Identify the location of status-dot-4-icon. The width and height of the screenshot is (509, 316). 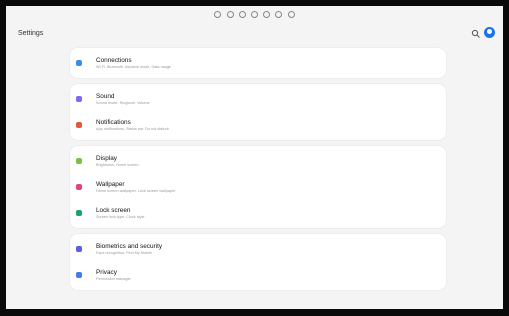
(254, 15).